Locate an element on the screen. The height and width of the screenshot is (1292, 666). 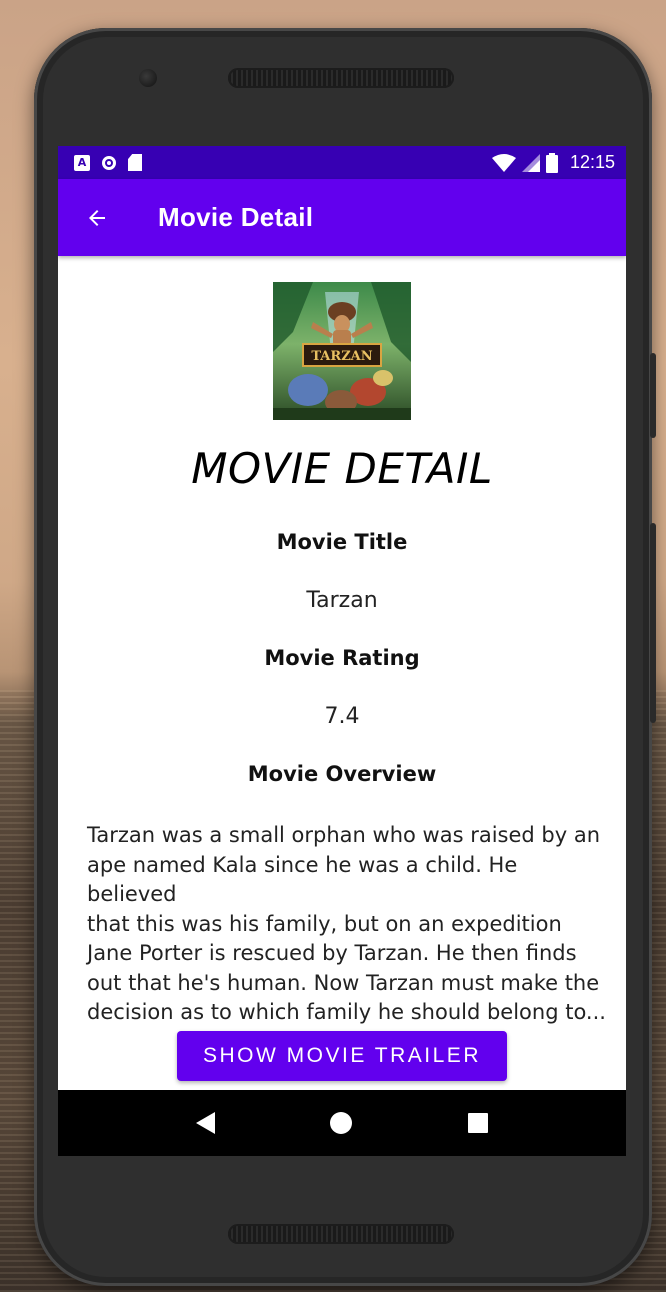
accessibility-a-icon: A is located at coordinates (82, 162).